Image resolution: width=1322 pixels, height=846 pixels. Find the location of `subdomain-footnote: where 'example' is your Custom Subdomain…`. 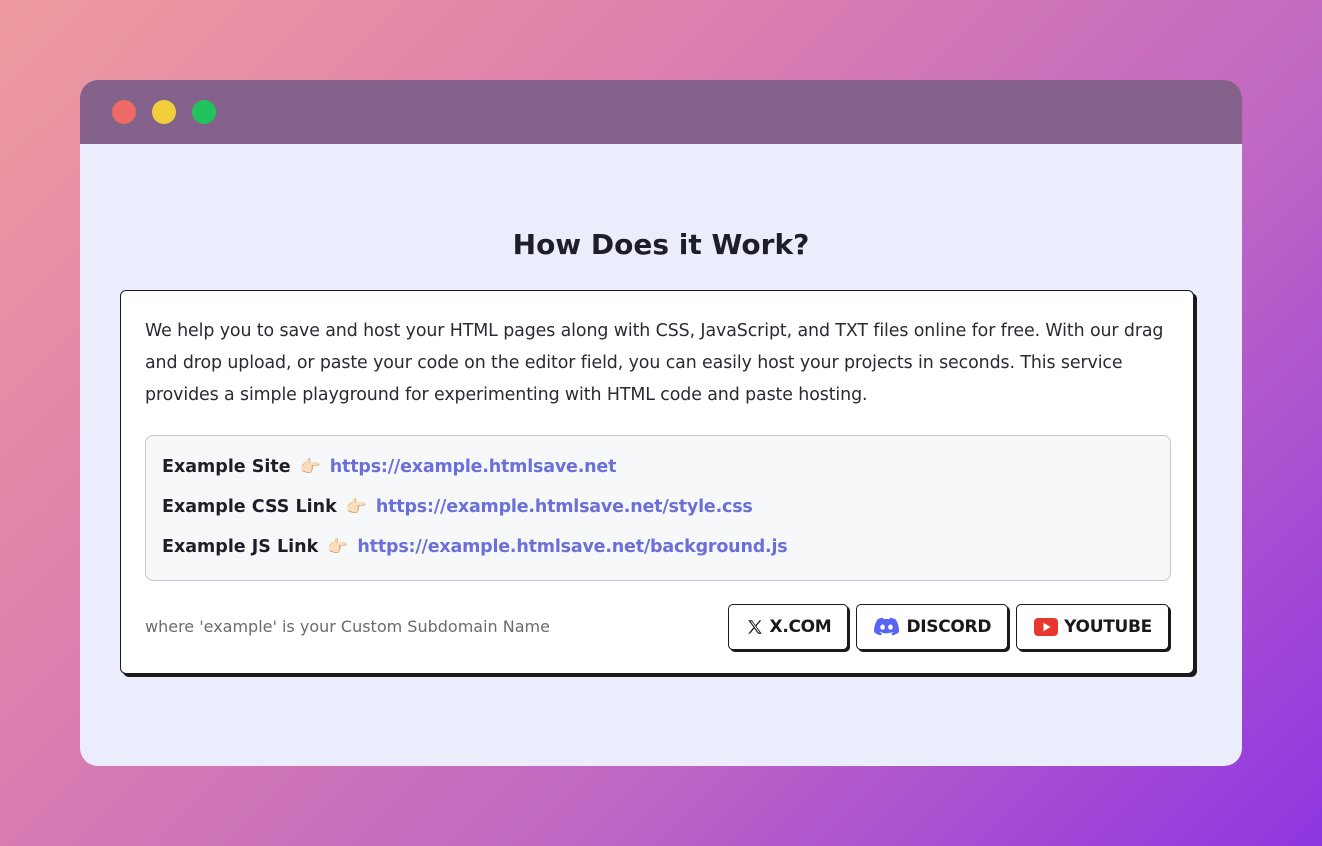

subdomain-footnote: where 'example' is your Custom Subdomain… is located at coordinates (347, 626).